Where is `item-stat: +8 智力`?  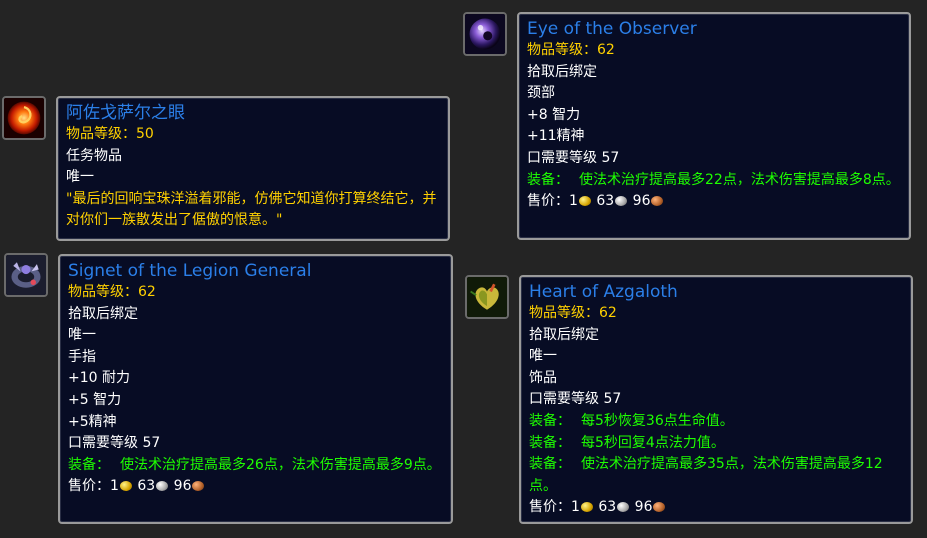 item-stat: +8 智力 is located at coordinates (554, 114).